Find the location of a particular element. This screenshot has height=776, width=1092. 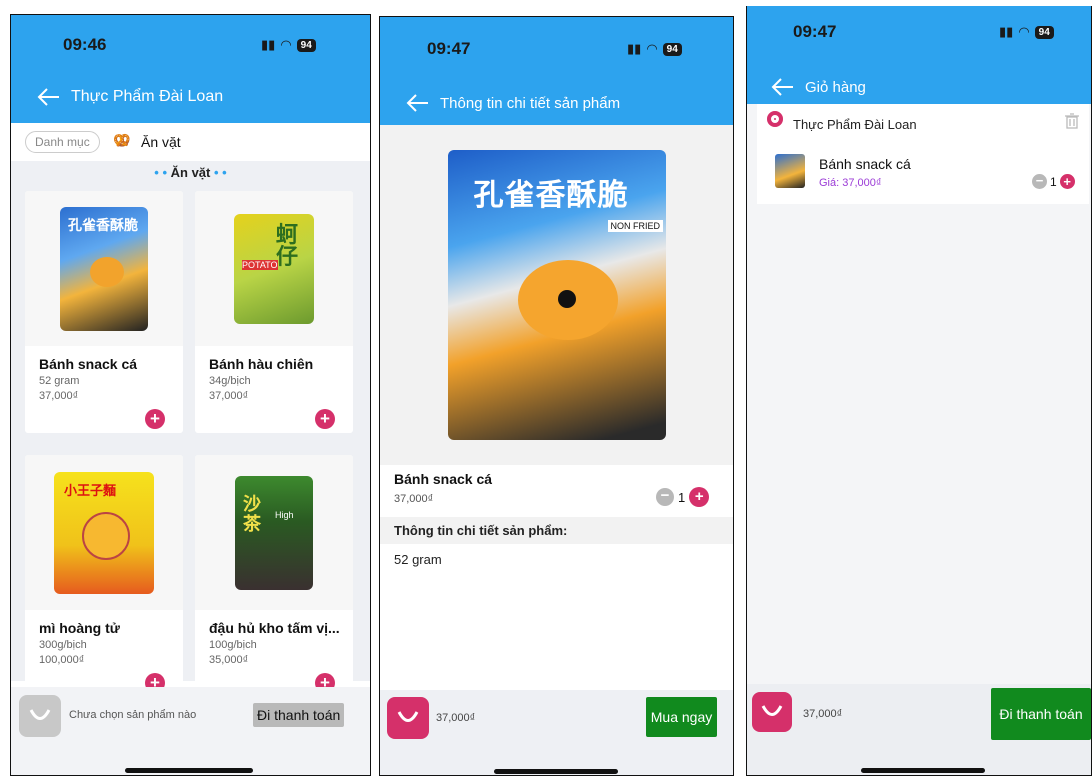

snack-category-icon: 🥨 is located at coordinates (122, 140).